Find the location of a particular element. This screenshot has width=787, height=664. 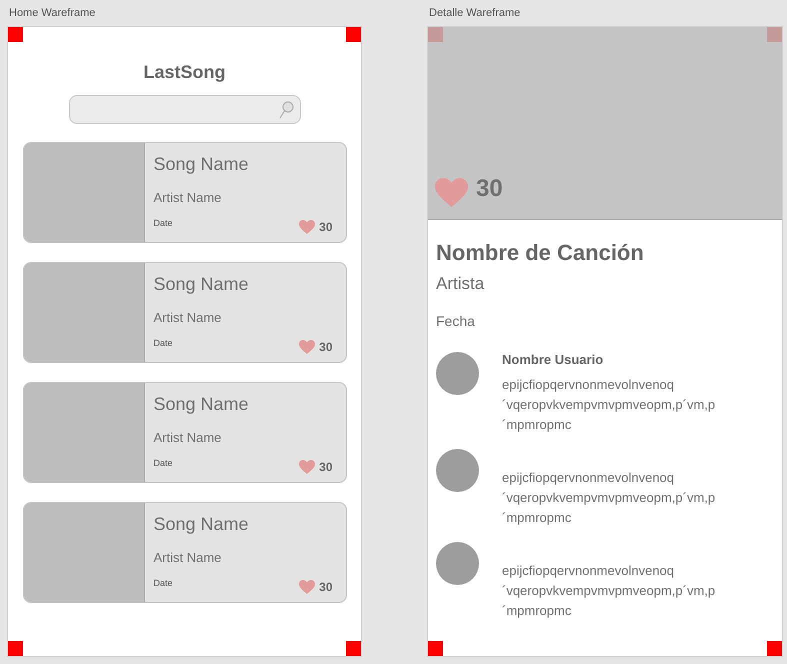

search-field is located at coordinates (184, 109).